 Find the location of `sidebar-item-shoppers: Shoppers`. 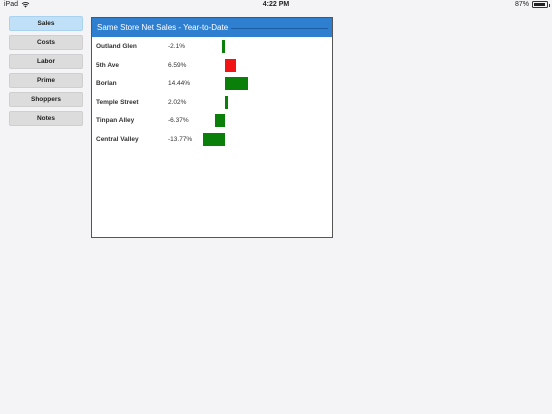

sidebar-item-shoppers: Shoppers is located at coordinates (46, 99).